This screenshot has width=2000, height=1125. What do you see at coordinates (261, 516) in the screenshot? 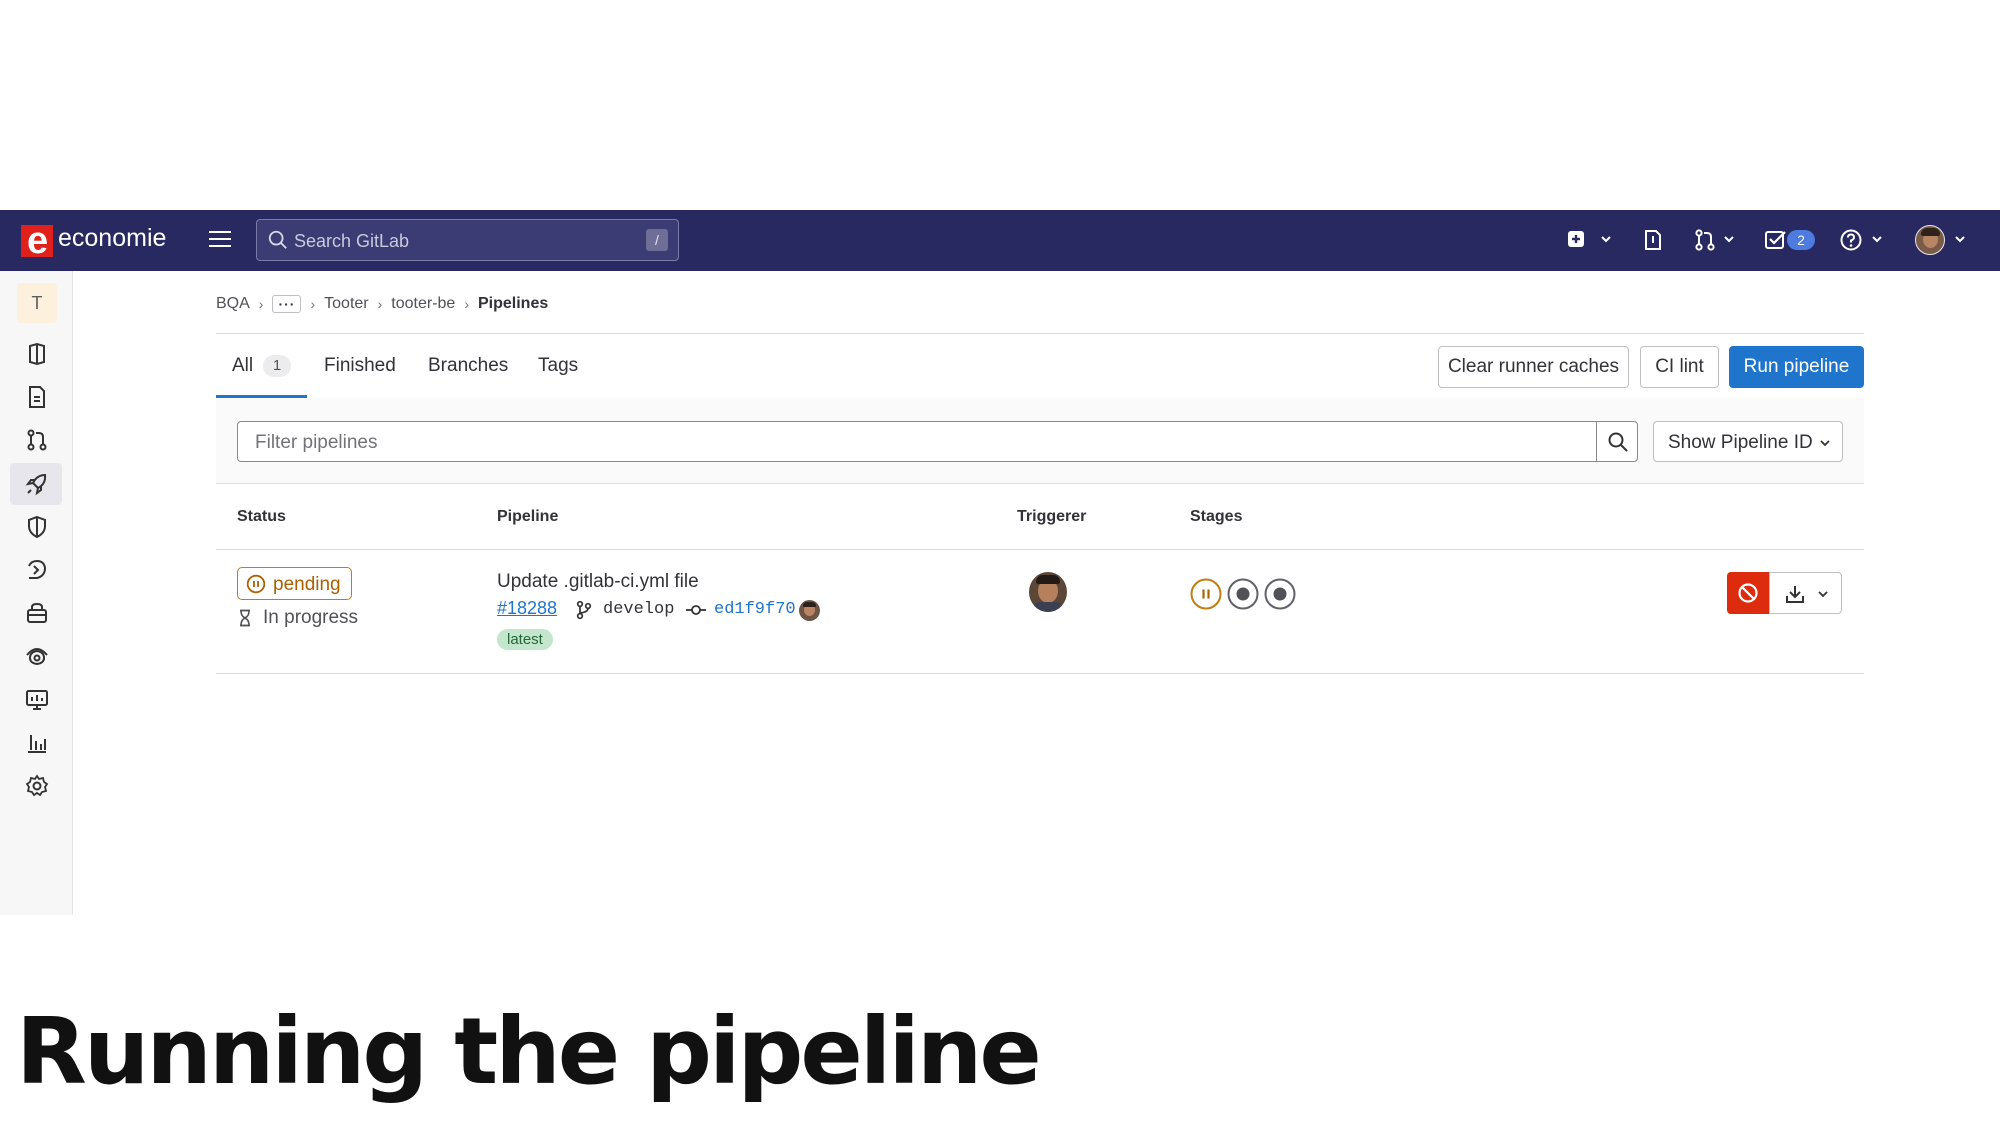
I see `column-header-status: Status` at bounding box center [261, 516].